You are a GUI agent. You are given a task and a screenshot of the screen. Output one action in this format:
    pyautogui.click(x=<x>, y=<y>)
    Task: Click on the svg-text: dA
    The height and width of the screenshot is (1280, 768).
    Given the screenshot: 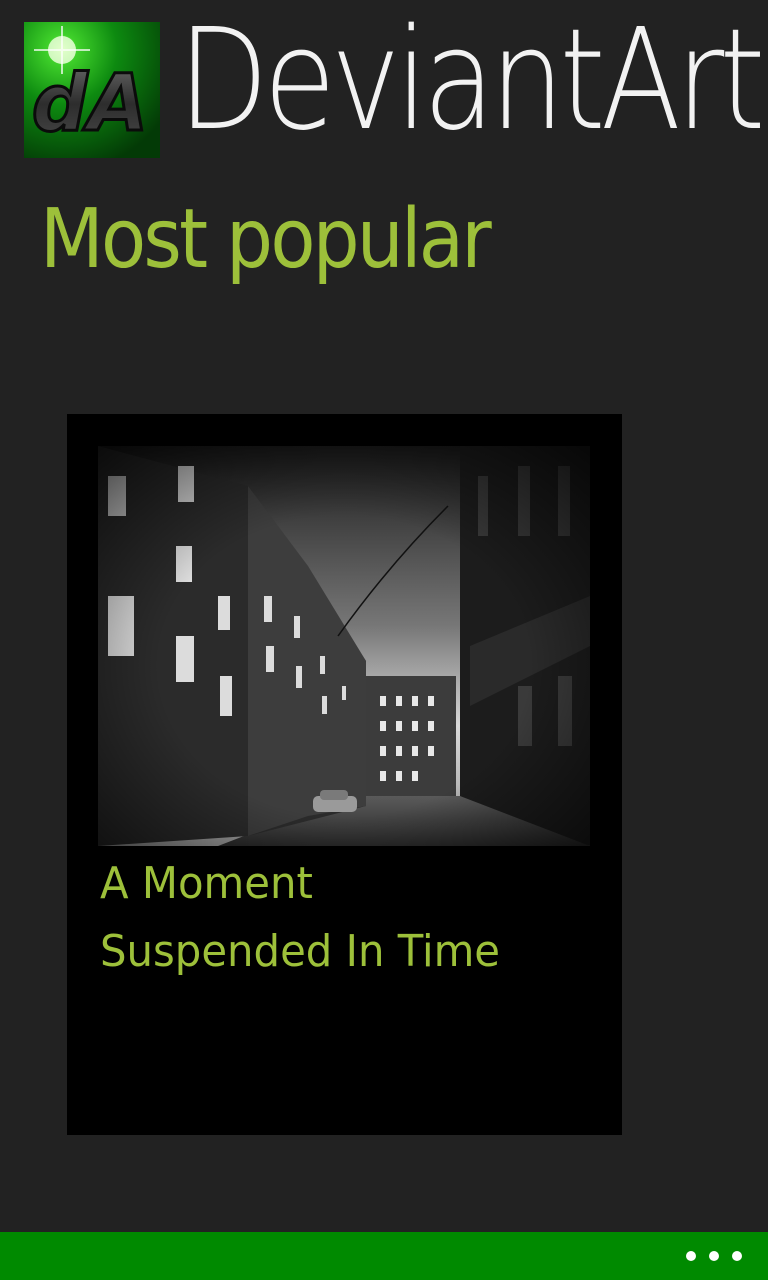 What is the action you would take?
    pyautogui.click(x=90, y=104)
    